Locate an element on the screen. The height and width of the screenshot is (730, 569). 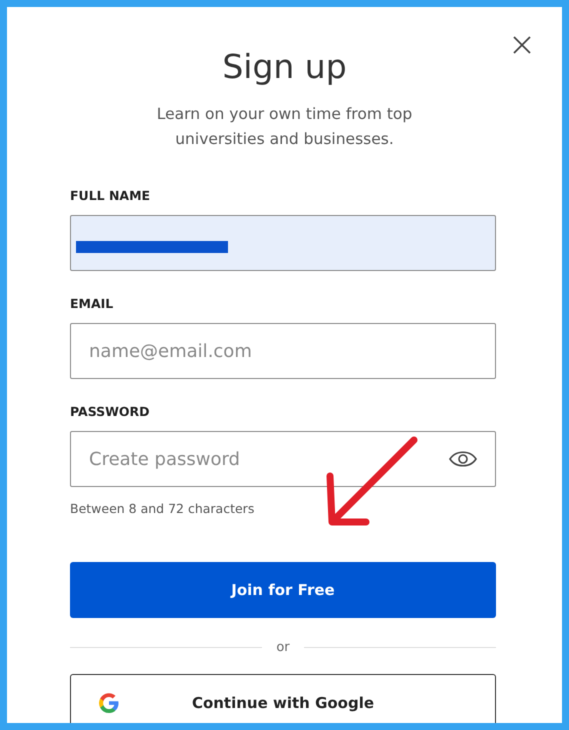
divider-text: or is located at coordinates (283, 647).